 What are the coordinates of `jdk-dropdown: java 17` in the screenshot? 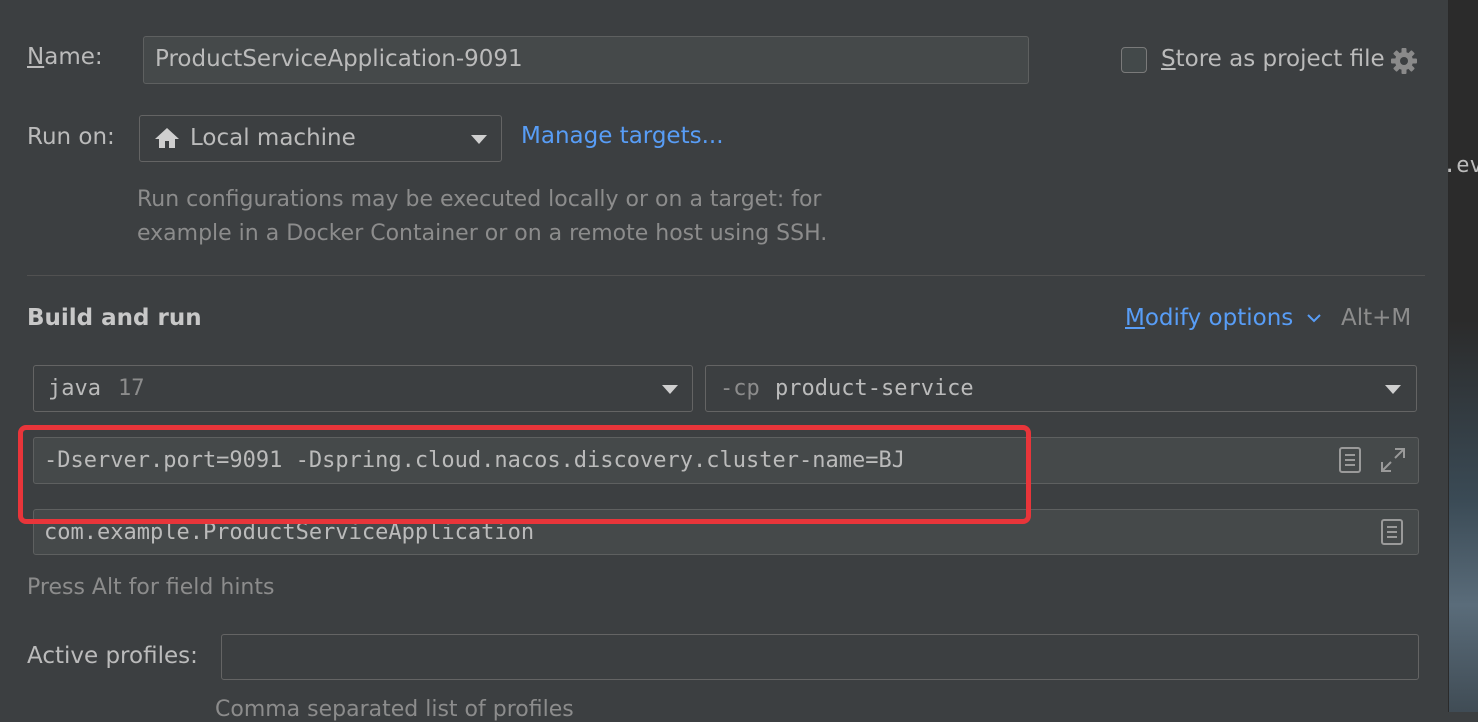 It's located at (363, 388).